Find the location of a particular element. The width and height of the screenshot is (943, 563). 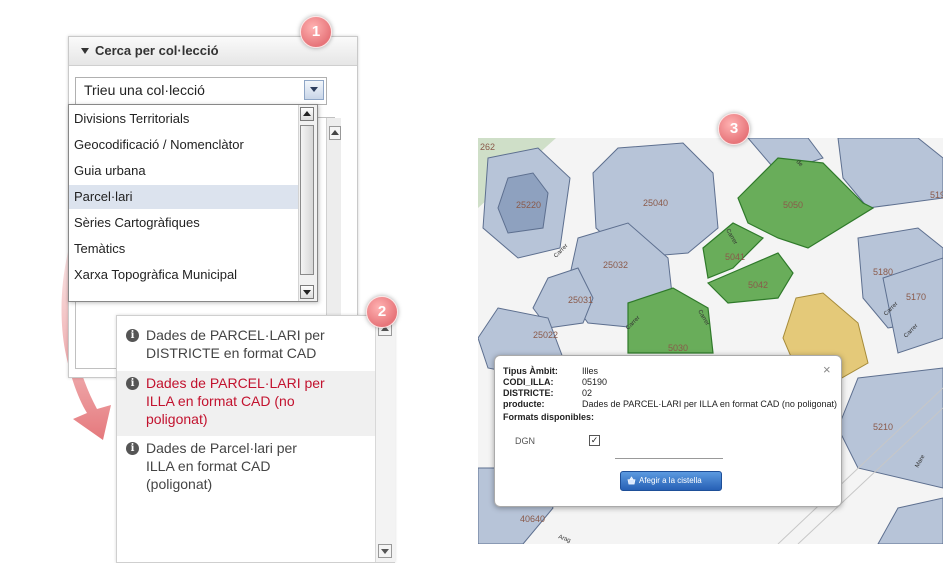

field-label: producte: is located at coordinates (524, 404).